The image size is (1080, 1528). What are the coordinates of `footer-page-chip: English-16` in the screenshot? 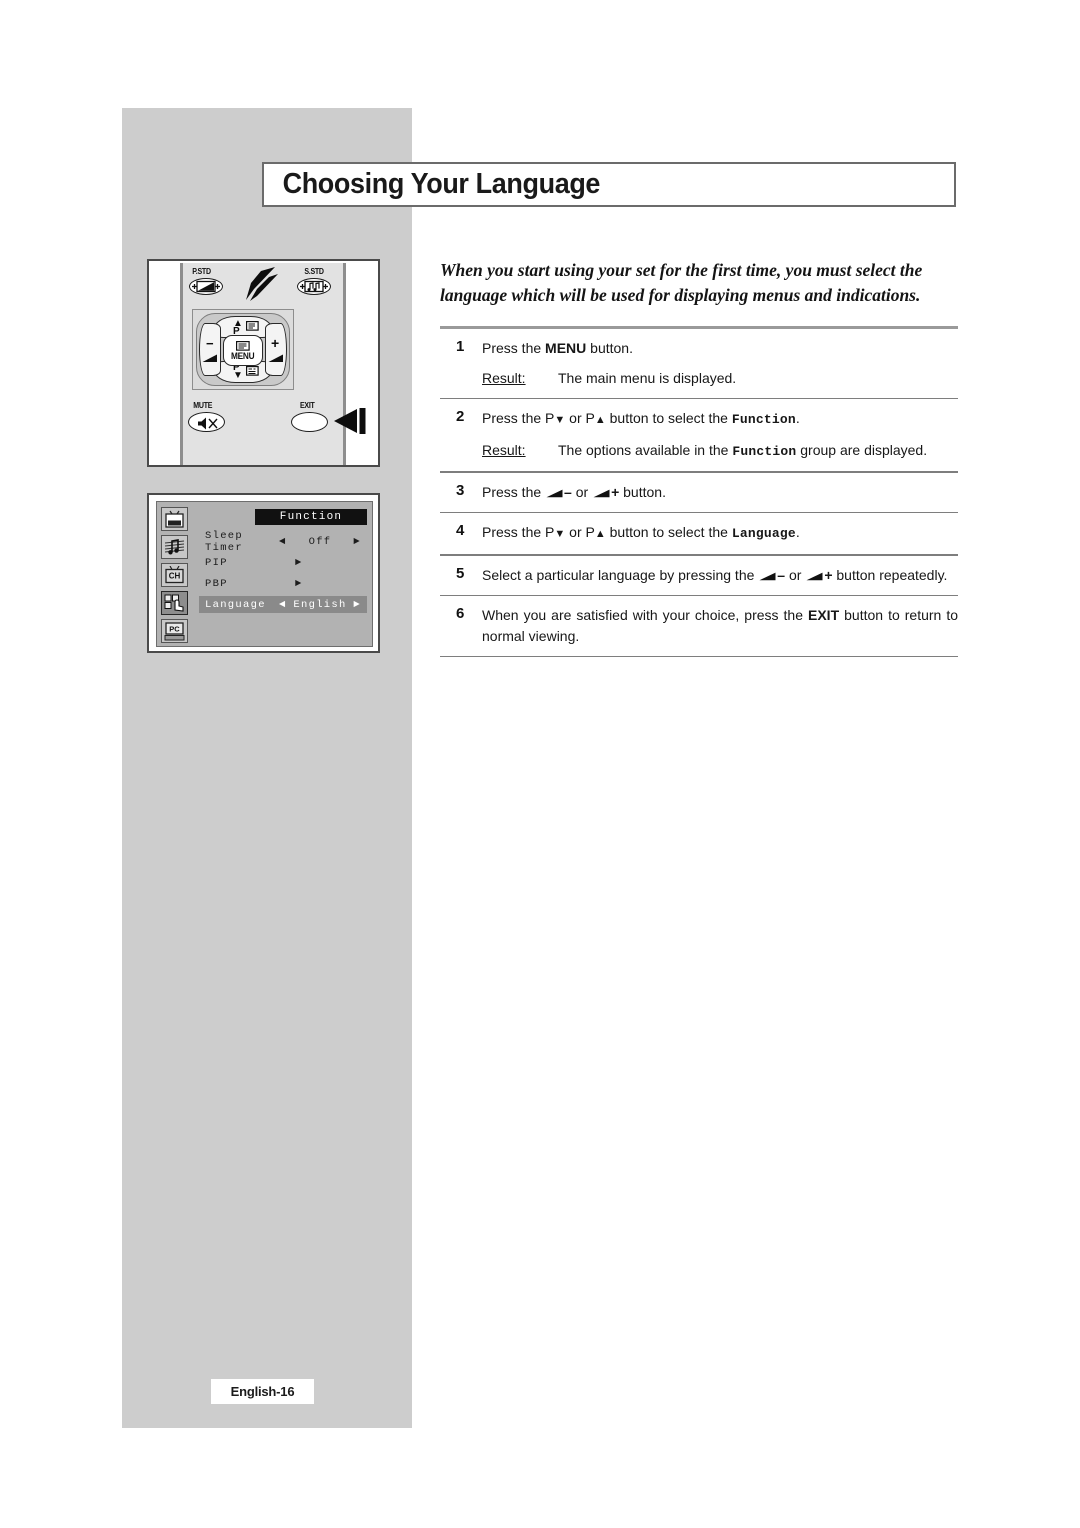 It's located at (262, 1391).